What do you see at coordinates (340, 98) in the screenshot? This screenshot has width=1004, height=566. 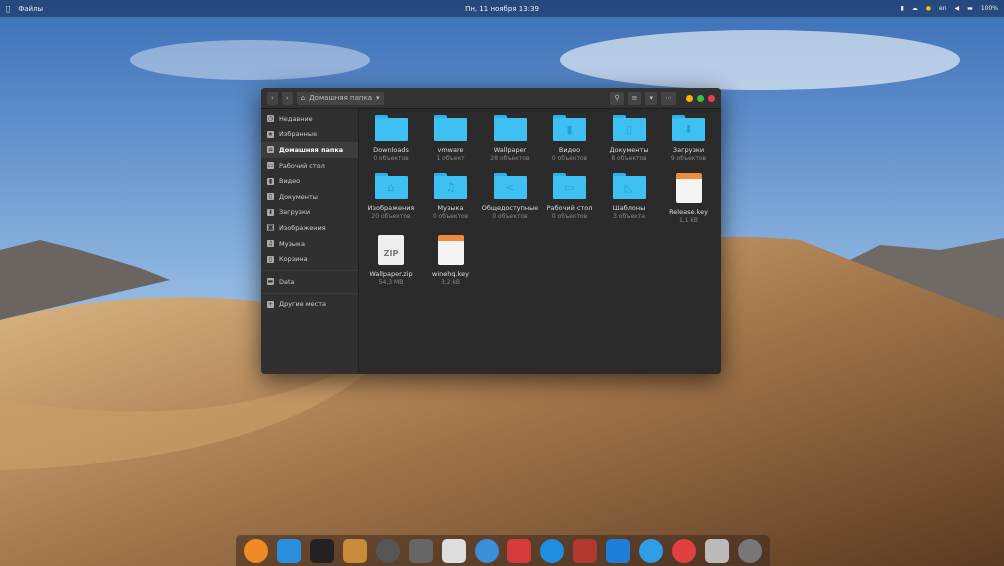 I see `path-button: ⌂ Домашняя папка ▾` at bounding box center [340, 98].